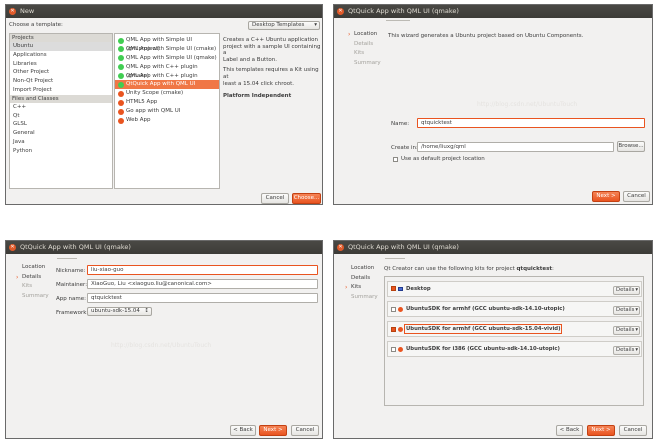  I want to click on category-item-ubuntu: Ubuntu, so click(61, 46).